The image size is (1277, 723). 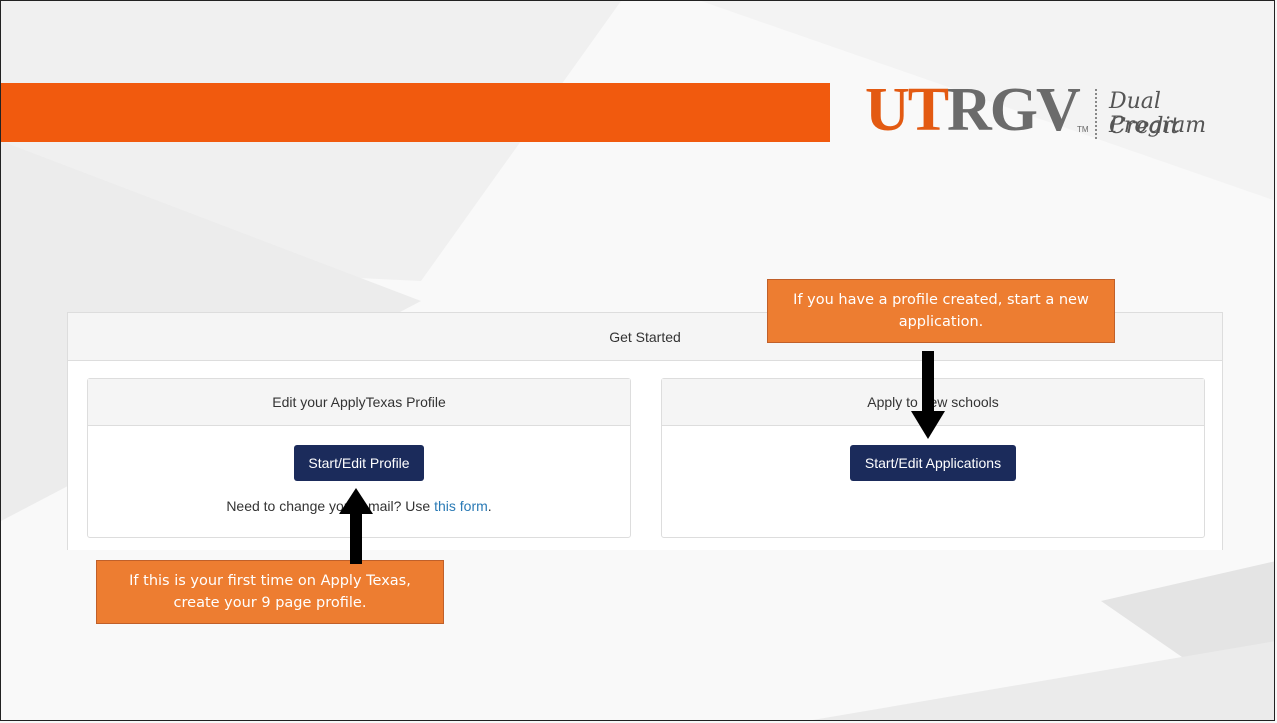 I want to click on arrow-down-icon, so click(x=928, y=395).